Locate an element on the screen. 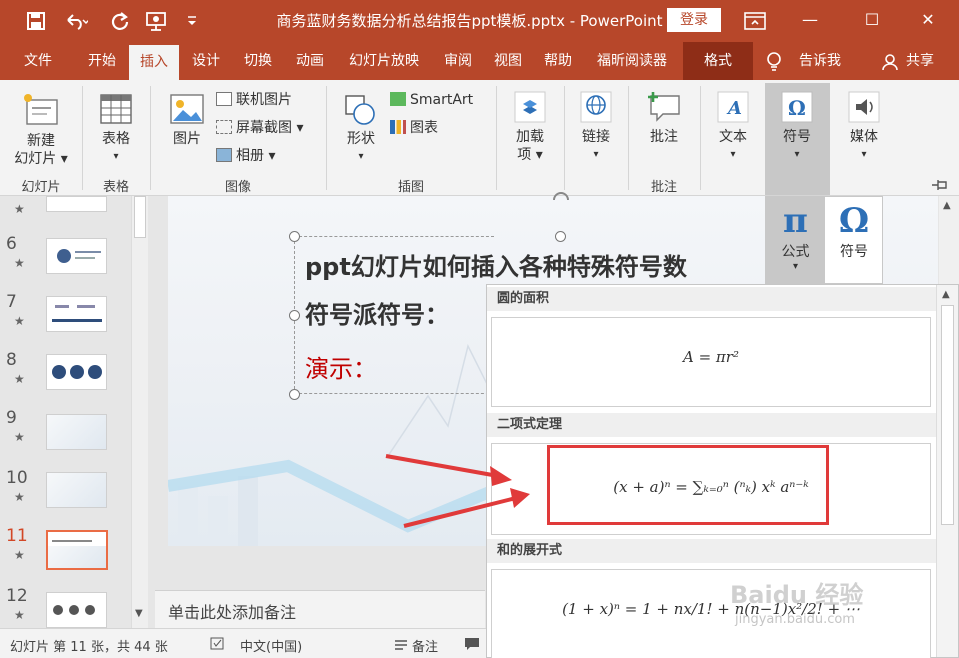 This screenshot has width=959, height=658. omega-icon: Ω is located at coordinates (797, 107).